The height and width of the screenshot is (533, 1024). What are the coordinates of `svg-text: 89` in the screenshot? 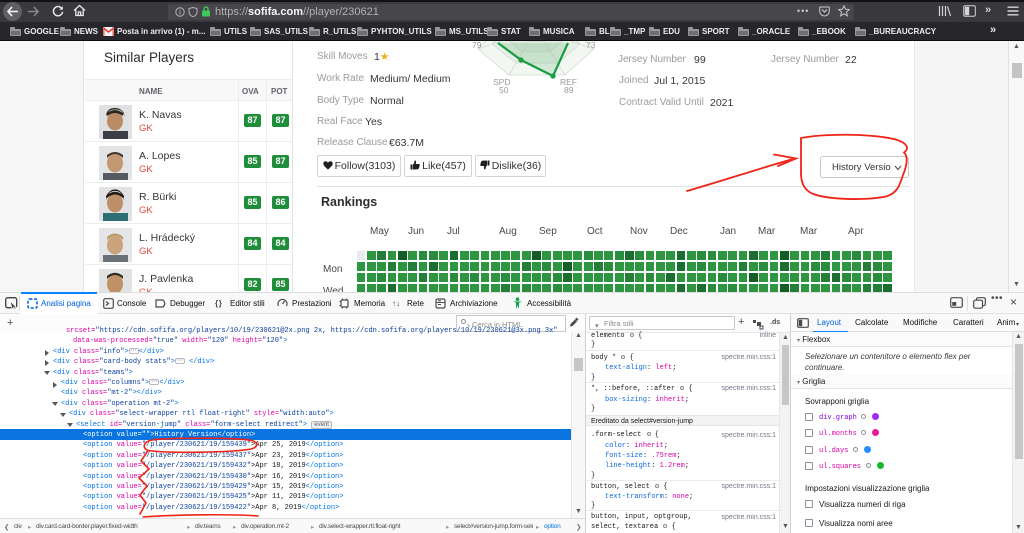 It's located at (569, 90).